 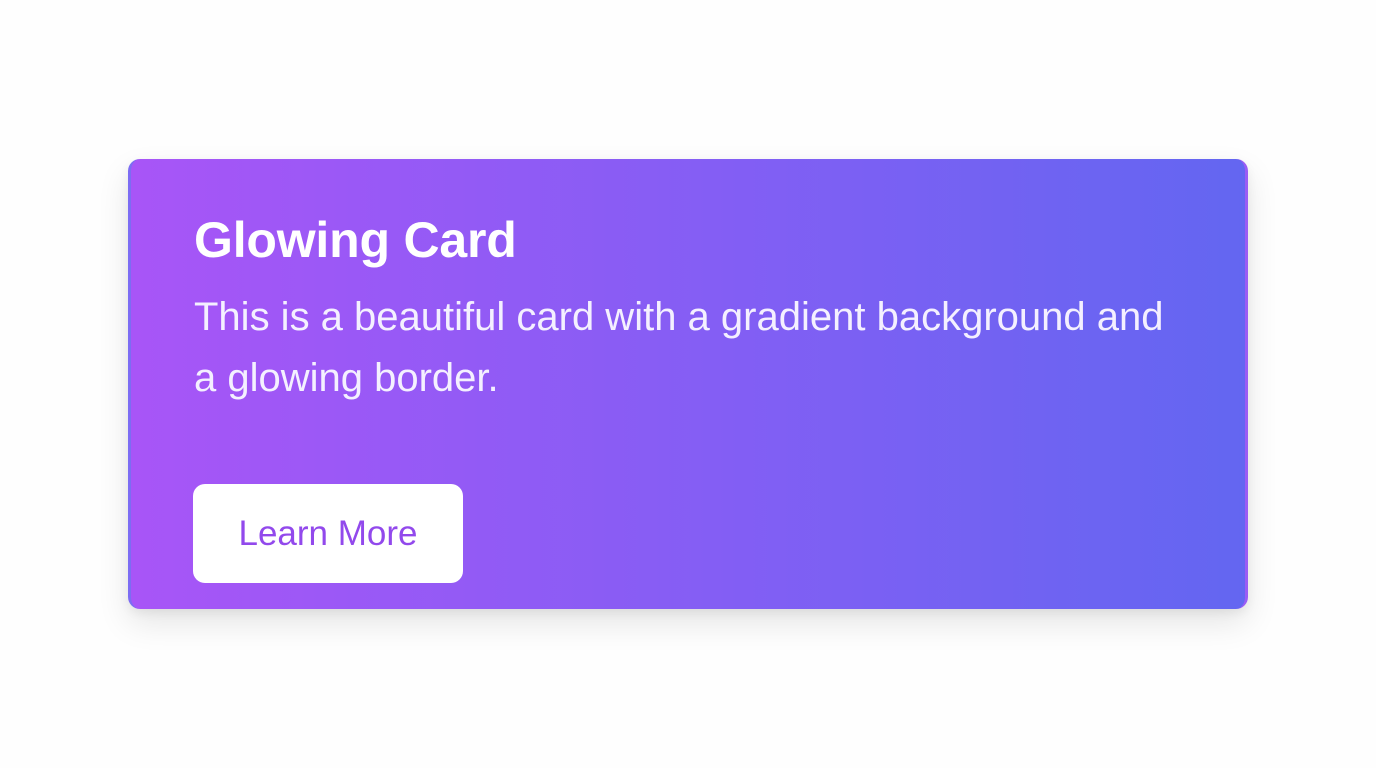 What do you see at coordinates (328, 533) in the screenshot?
I see `learn-more-button: Learn More` at bounding box center [328, 533].